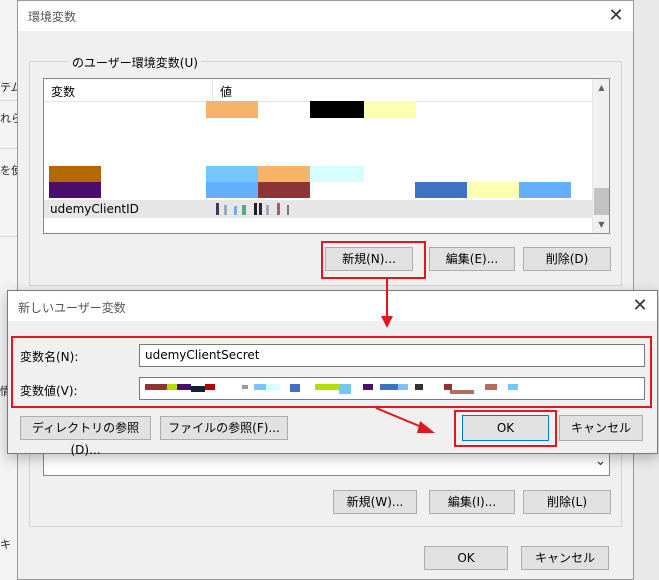 Image resolution: width=659 pixels, height=580 pixels. I want to click on diagonal-arrow, so click(405, 420).